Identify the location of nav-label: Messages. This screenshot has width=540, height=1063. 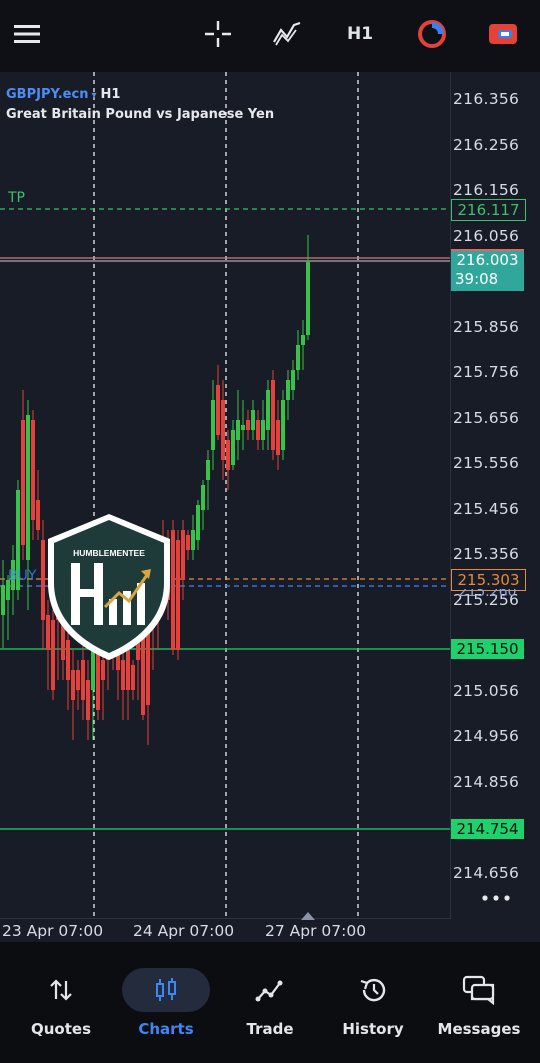
(479, 1029).